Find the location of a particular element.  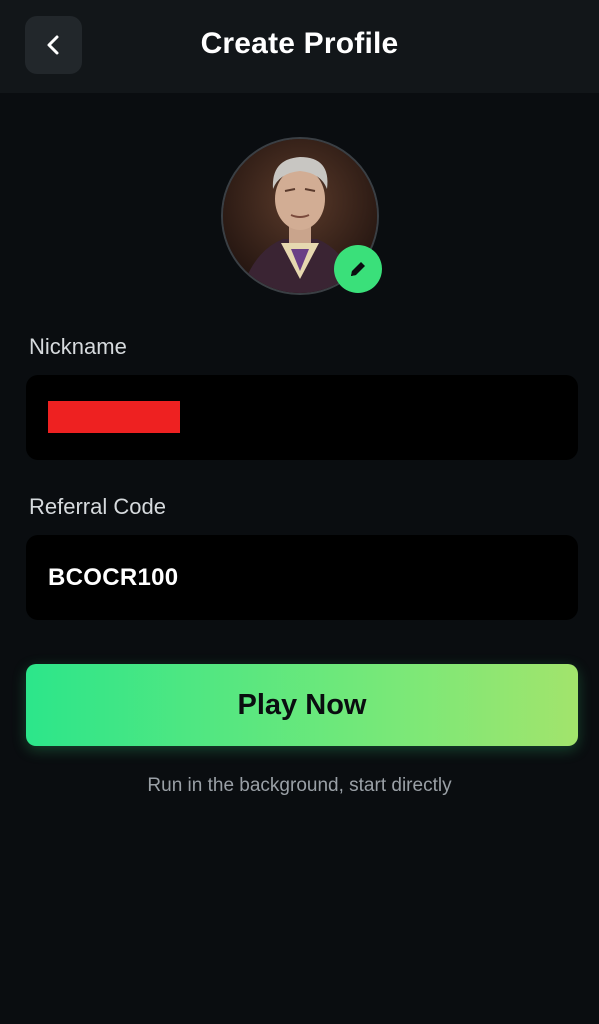

play-now-button: Play Now is located at coordinates (302, 705).